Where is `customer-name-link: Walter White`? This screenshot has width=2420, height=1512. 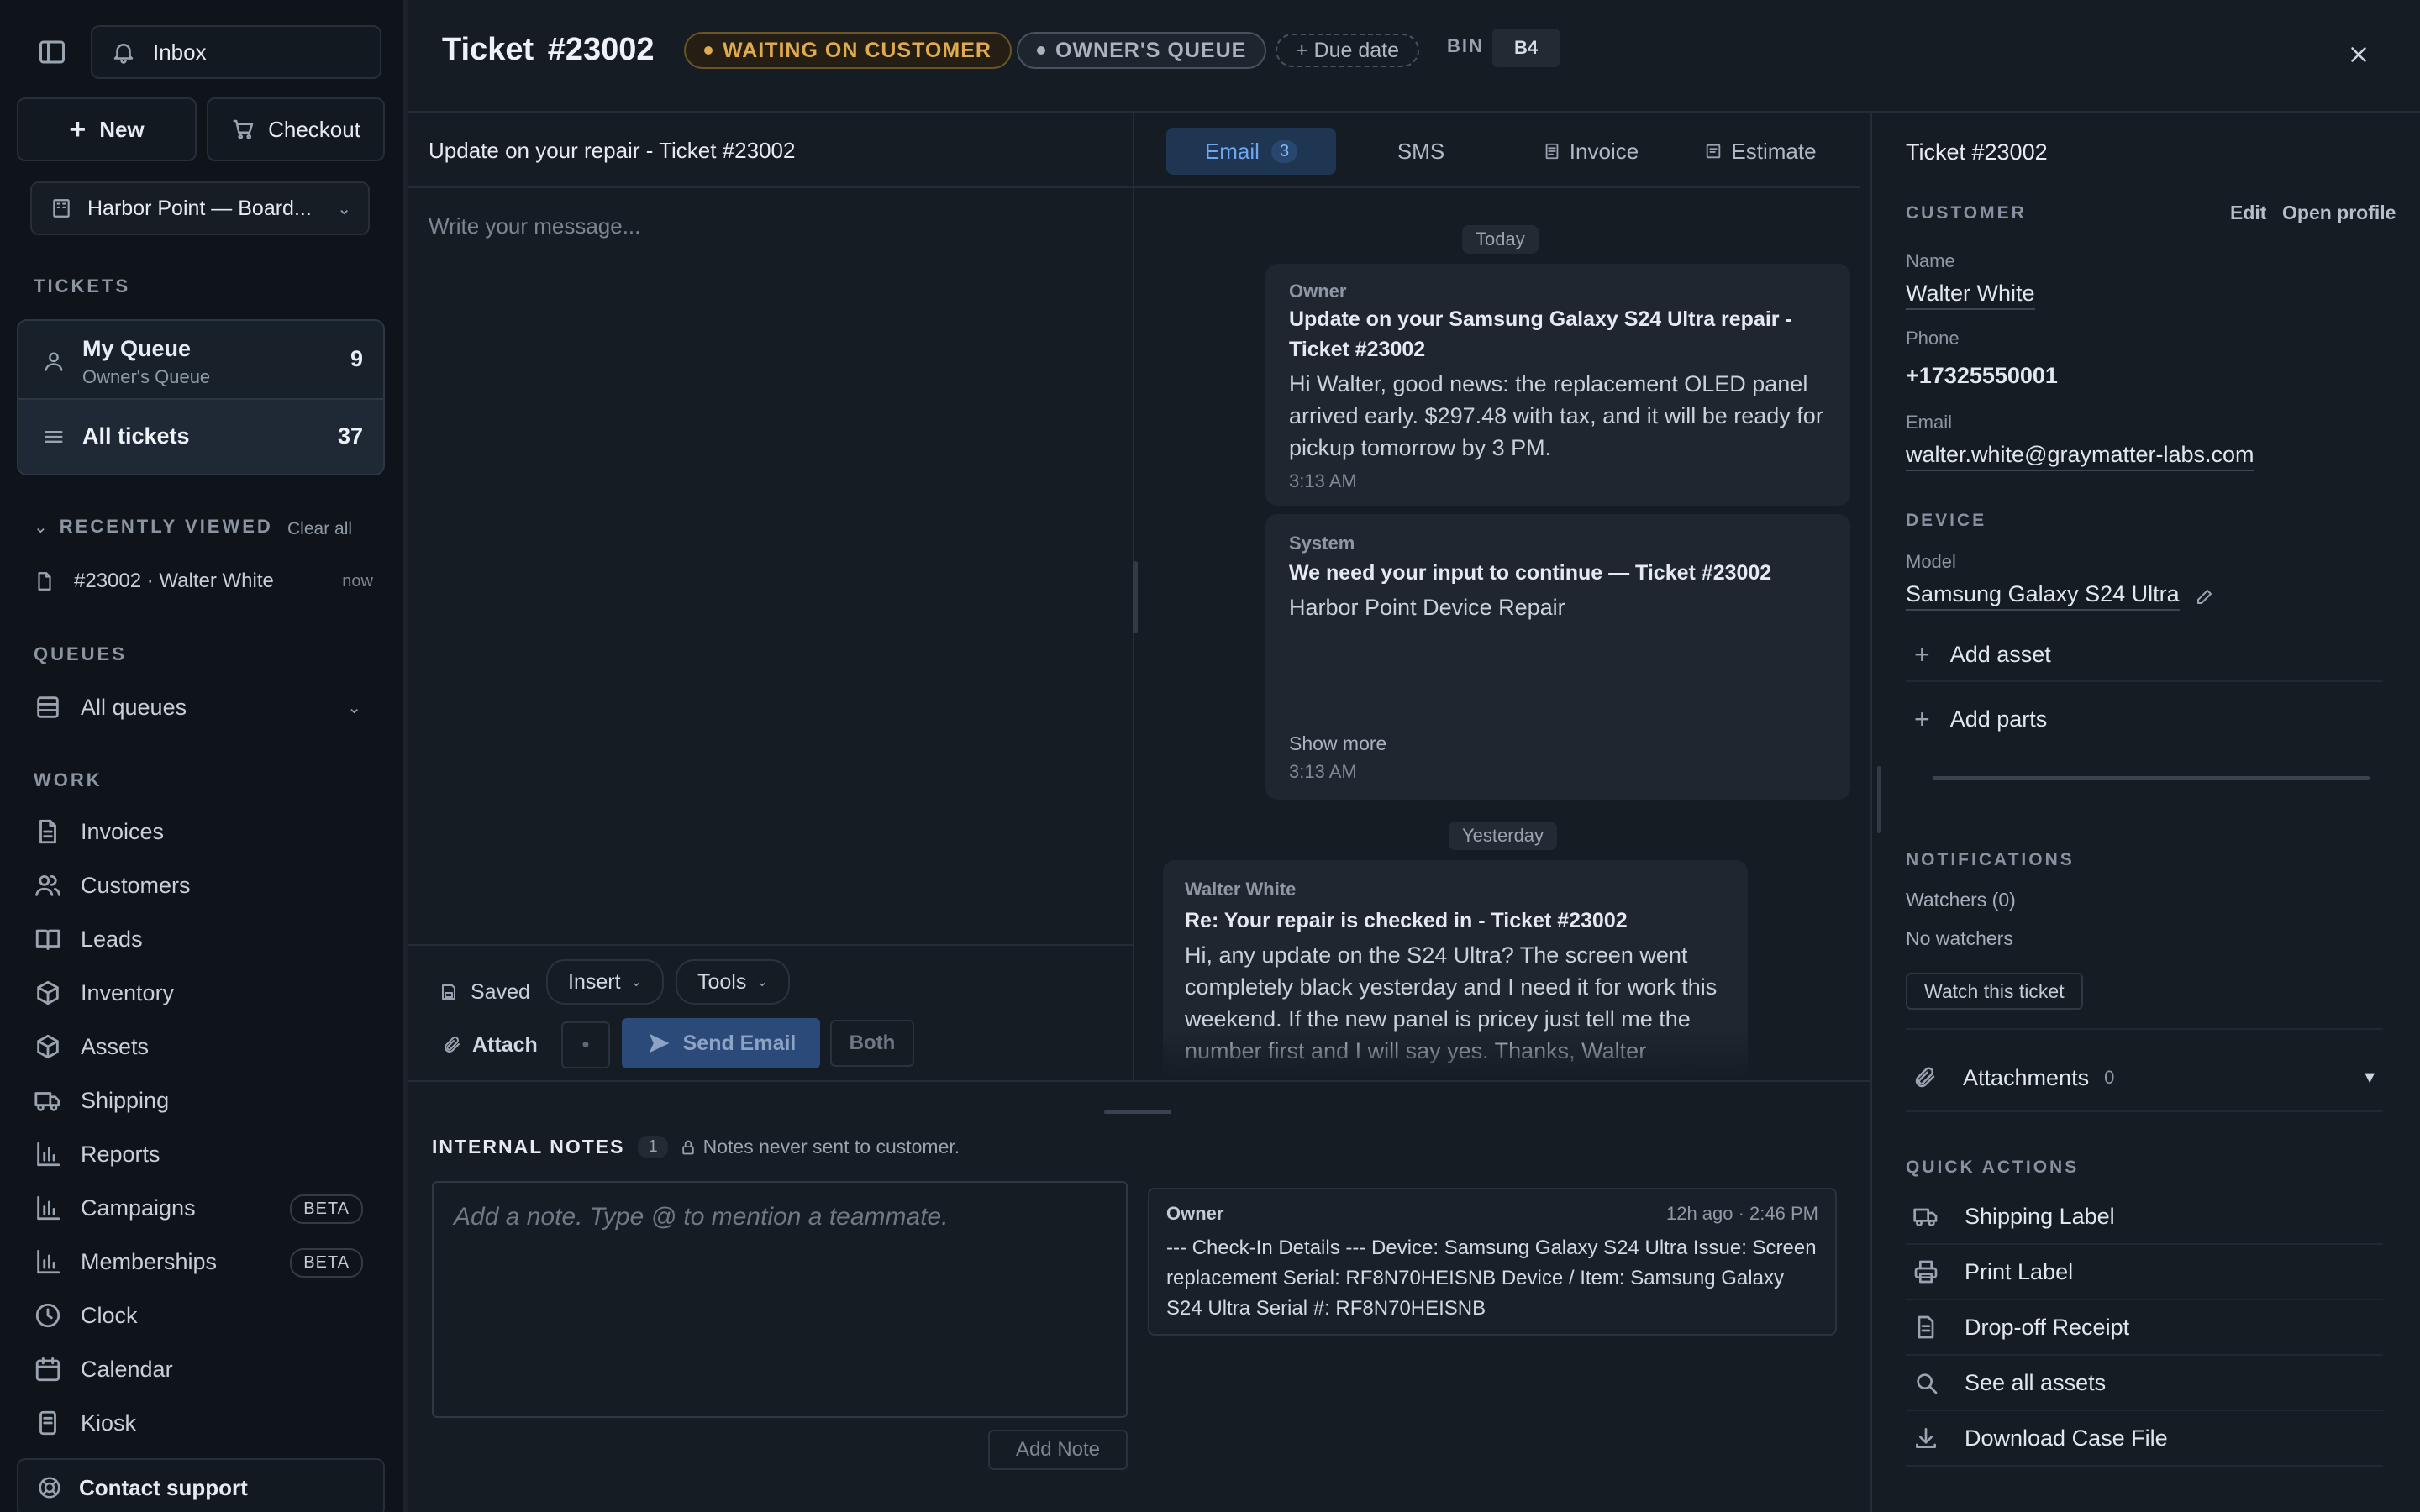
customer-name-link: Walter White is located at coordinates (1971, 295).